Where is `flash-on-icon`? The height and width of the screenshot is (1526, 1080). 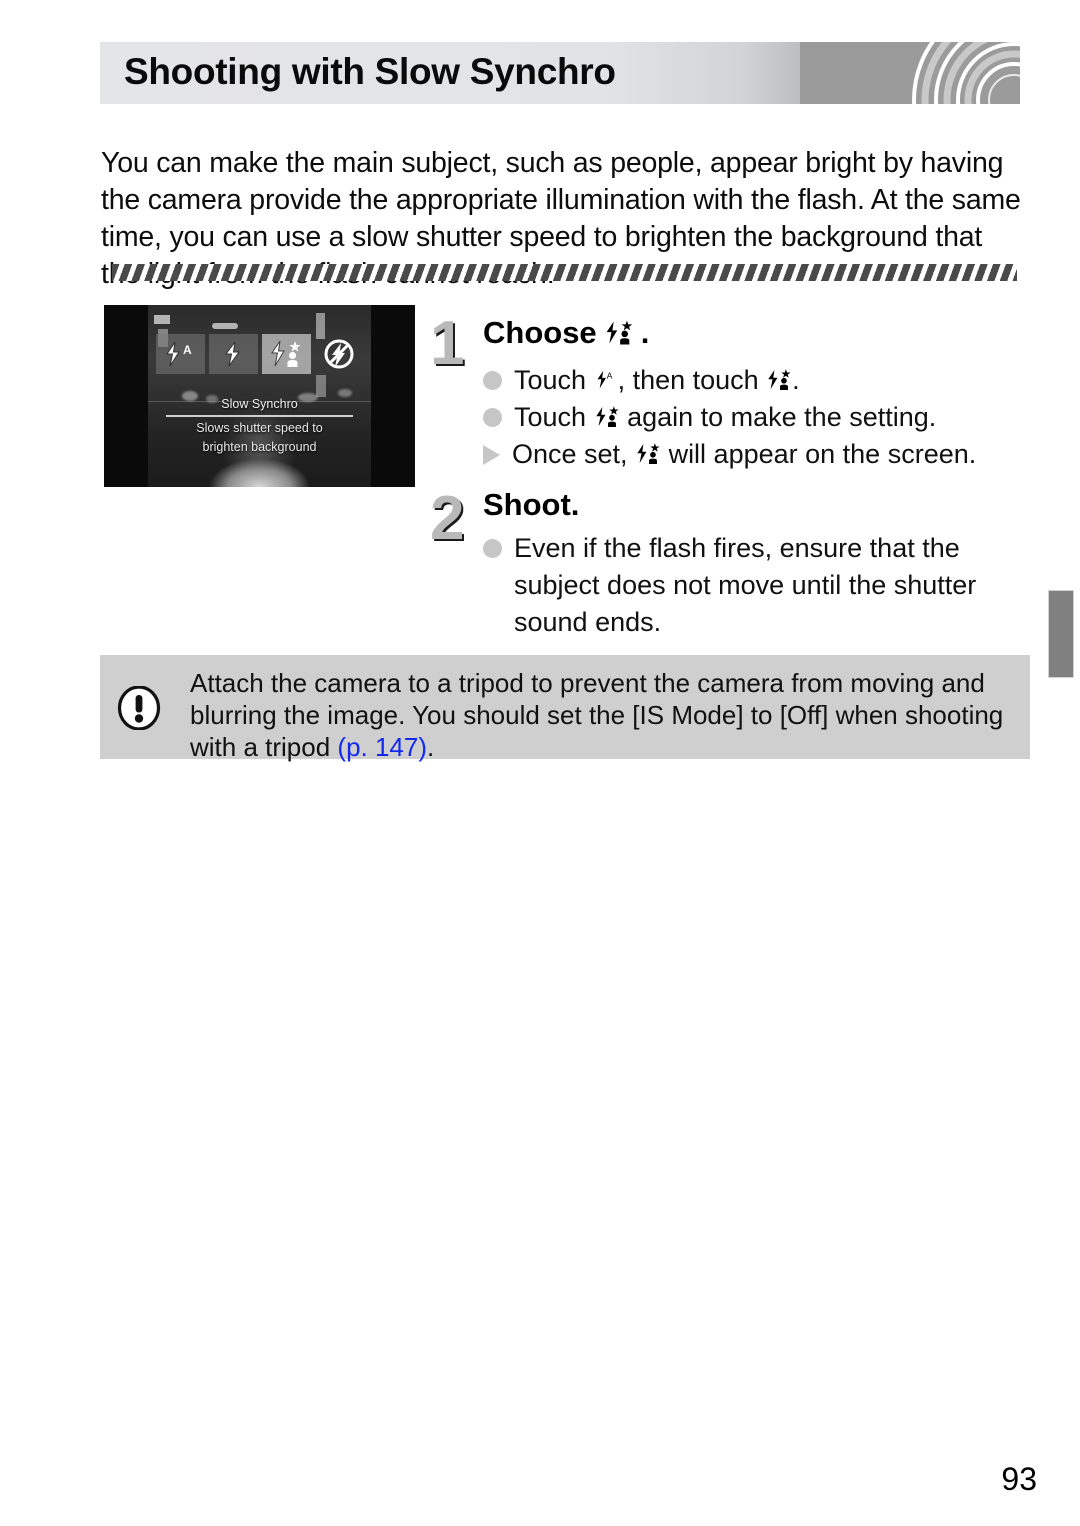 flash-on-icon is located at coordinates (233, 354).